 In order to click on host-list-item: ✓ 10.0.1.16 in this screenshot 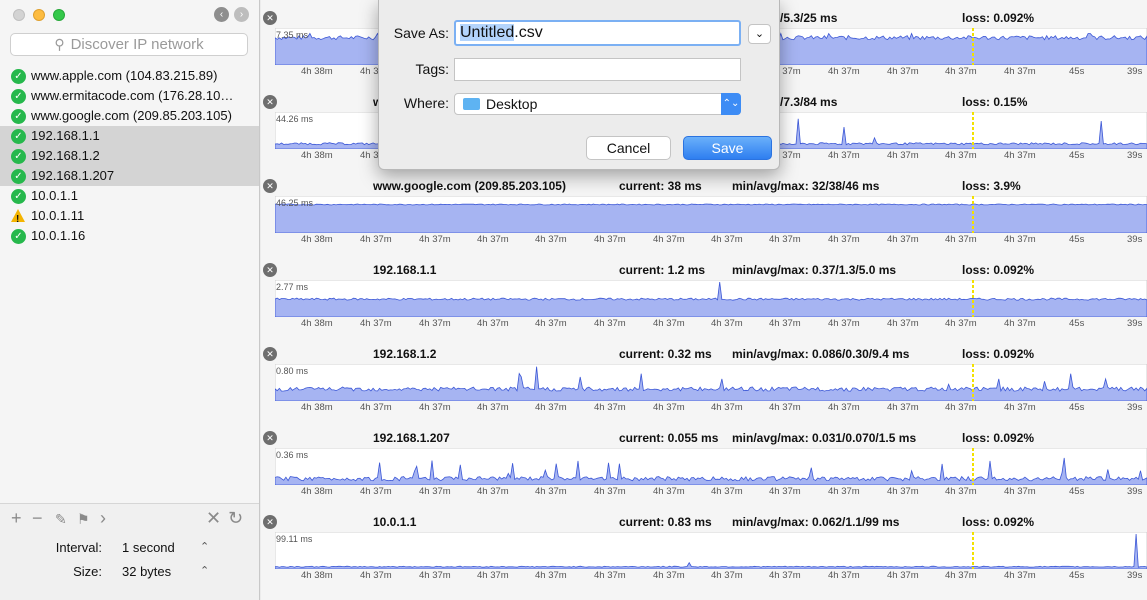, I will do `click(129, 236)`.